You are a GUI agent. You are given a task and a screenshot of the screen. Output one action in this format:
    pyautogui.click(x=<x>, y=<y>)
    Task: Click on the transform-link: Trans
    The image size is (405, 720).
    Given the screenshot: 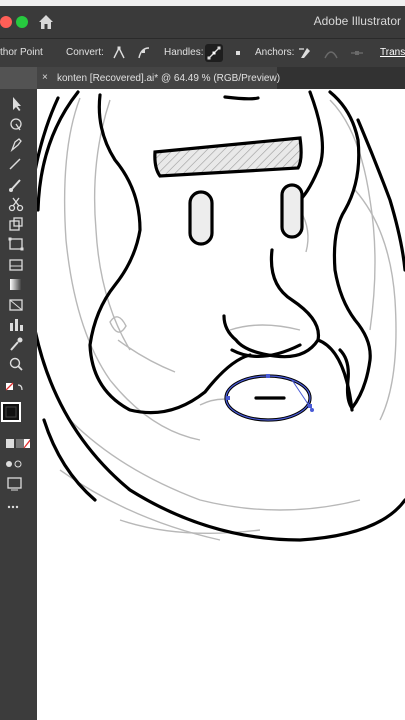 What is the action you would take?
    pyautogui.click(x=392, y=52)
    